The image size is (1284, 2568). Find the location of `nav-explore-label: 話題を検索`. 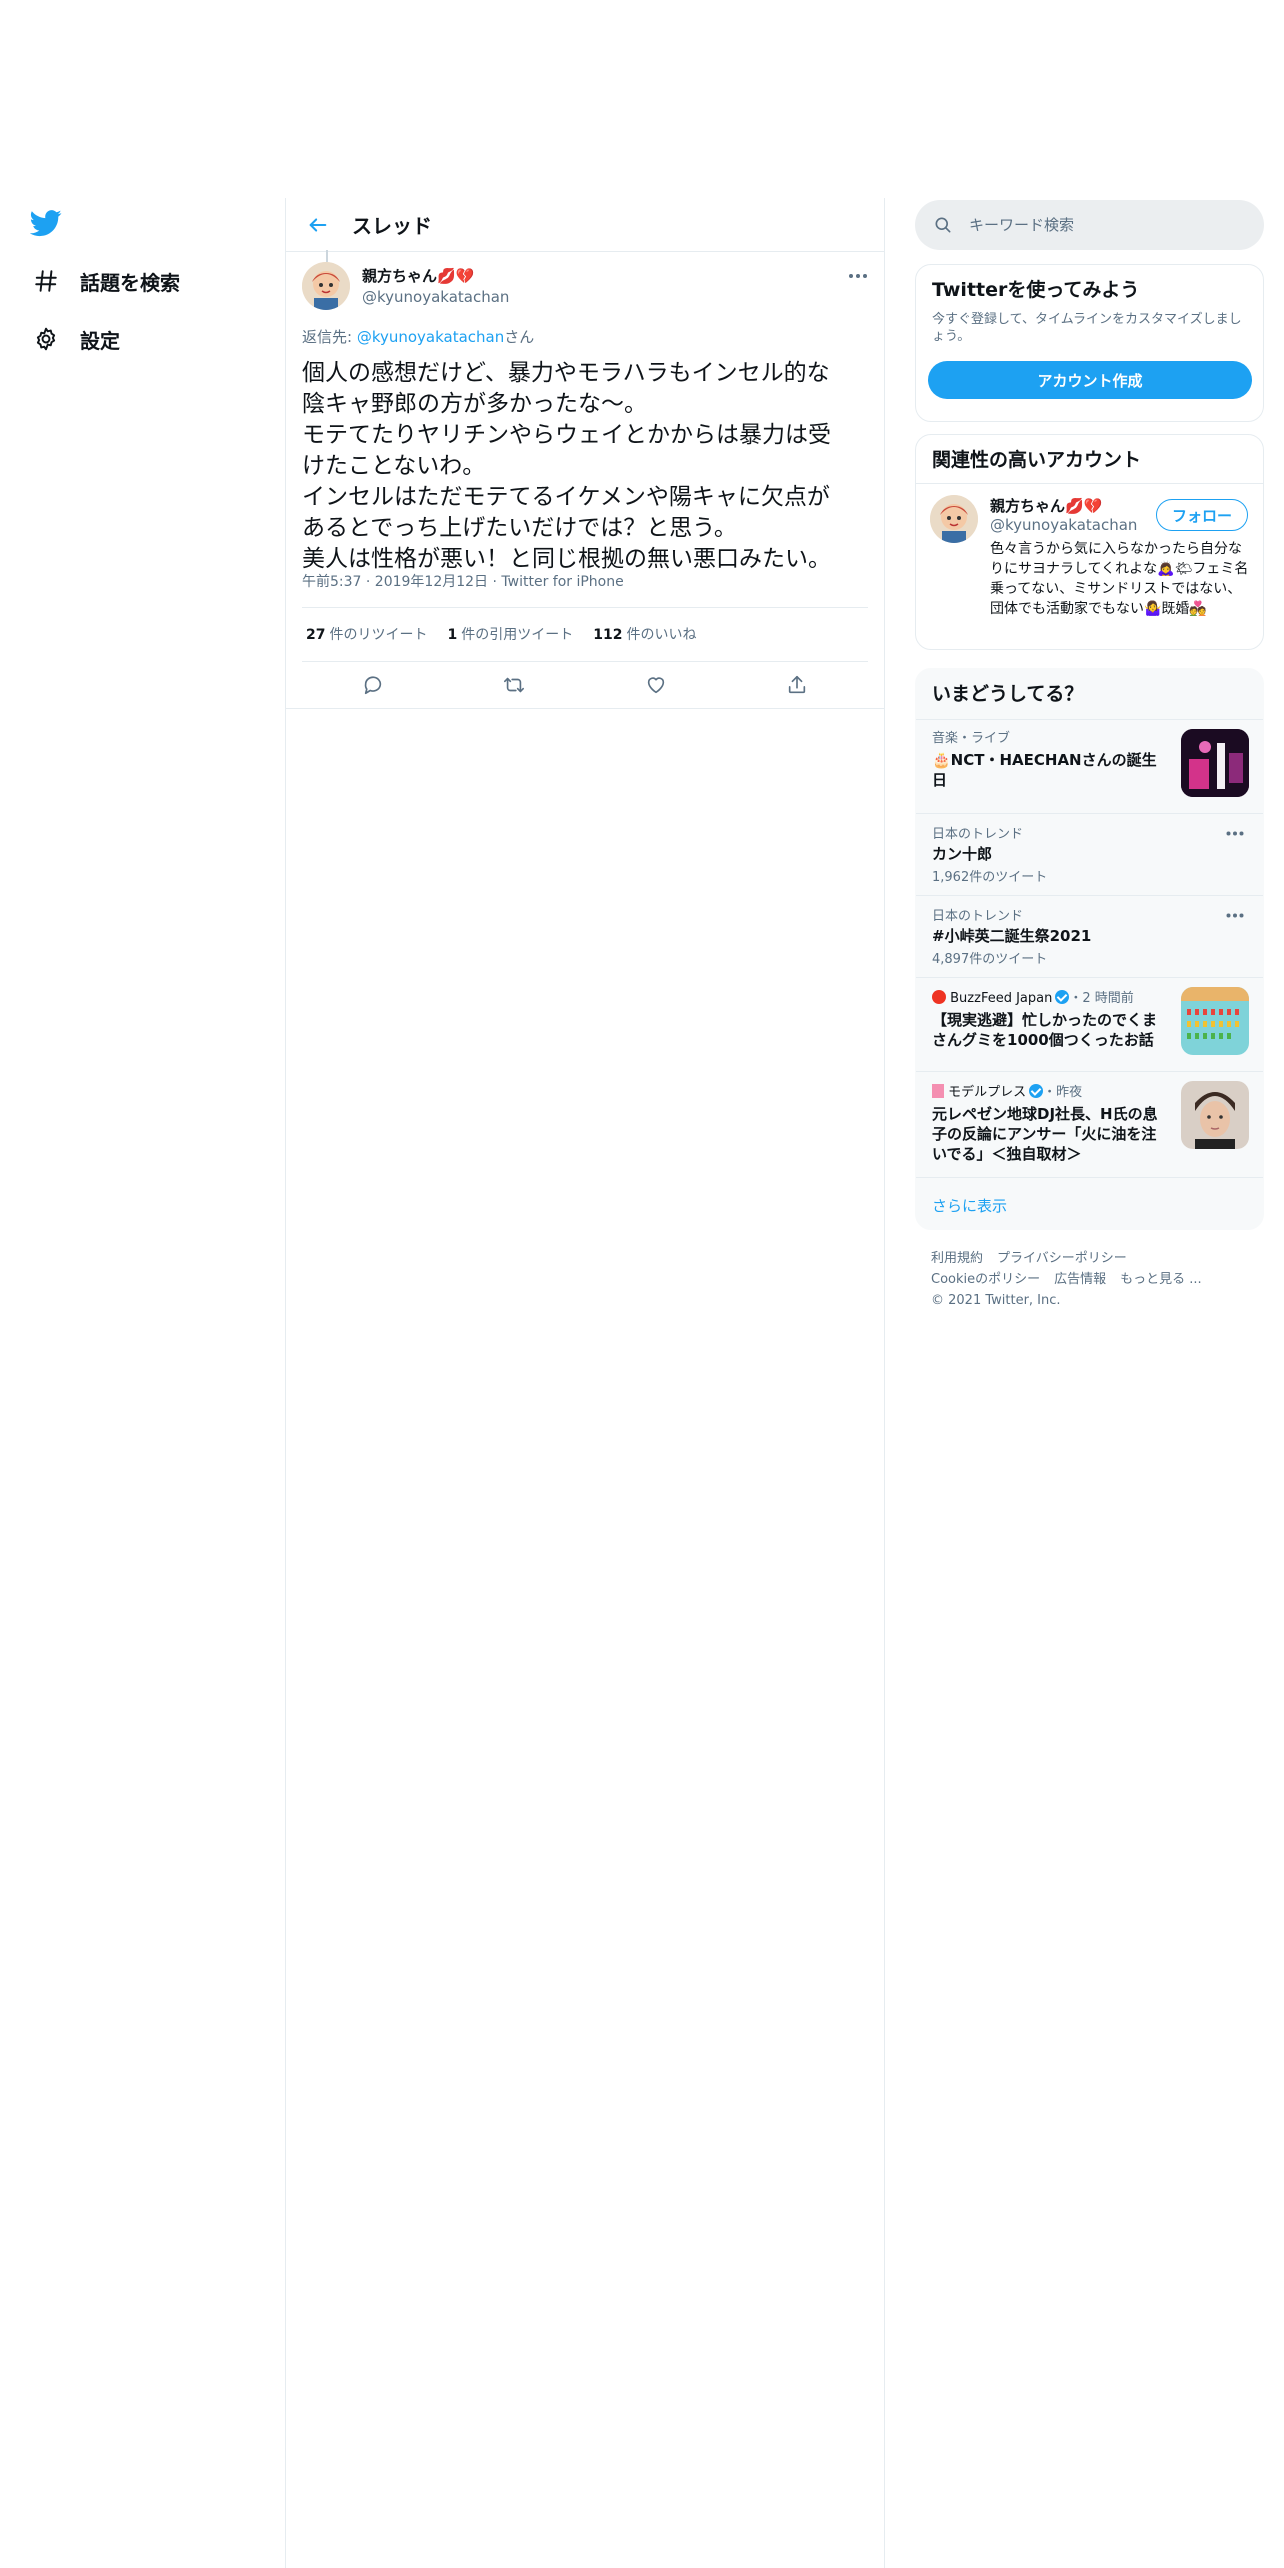

nav-explore-label: 話題を検索 is located at coordinates (130, 282).